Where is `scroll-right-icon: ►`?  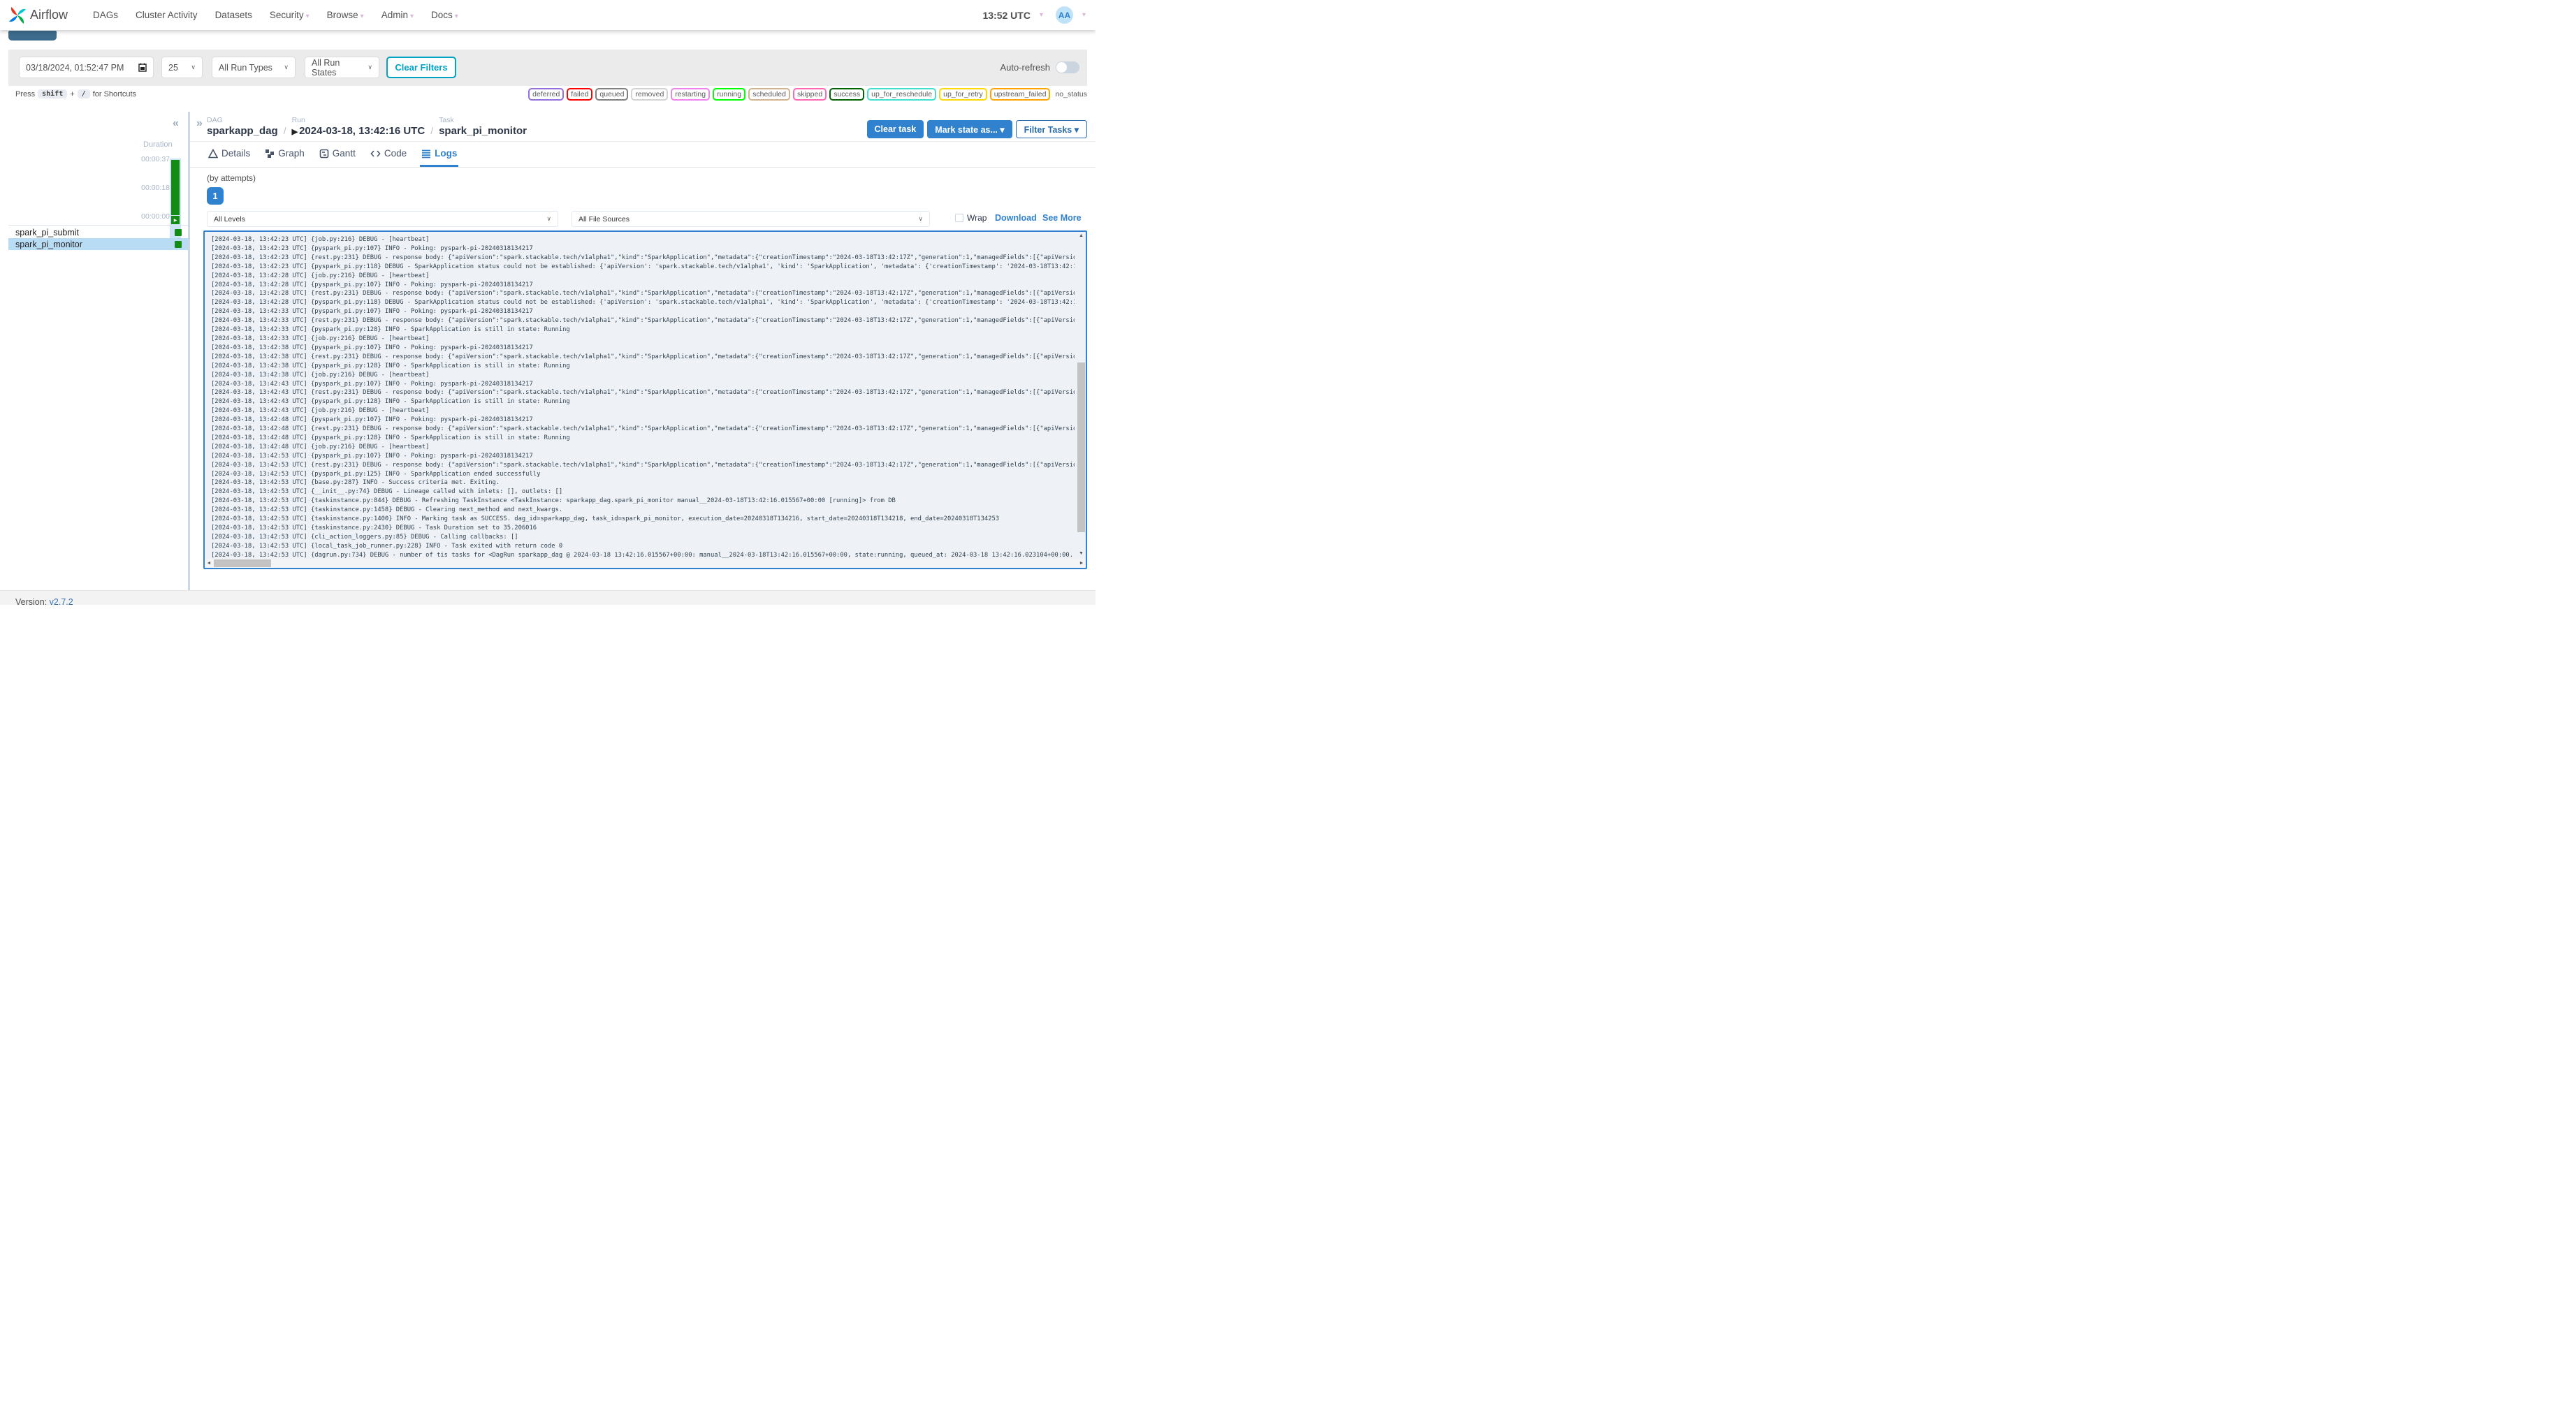
scroll-right-icon: ► is located at coordinates (1081, 563).